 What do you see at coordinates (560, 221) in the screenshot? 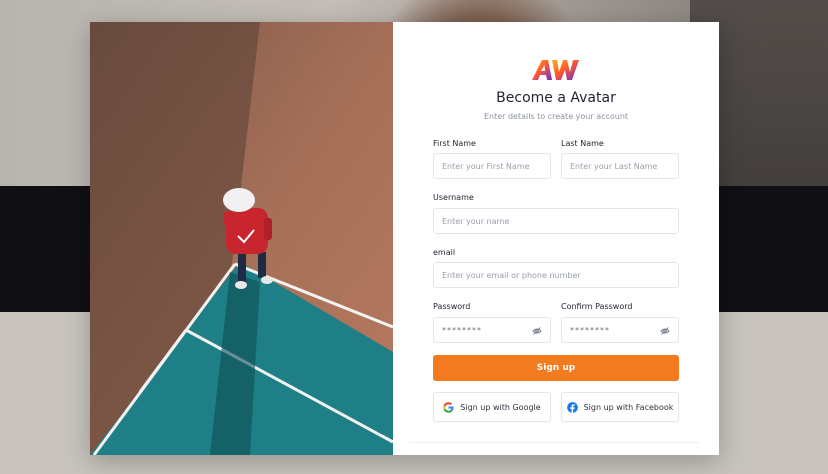
I see `username-input` at bounding box center [560, 221].